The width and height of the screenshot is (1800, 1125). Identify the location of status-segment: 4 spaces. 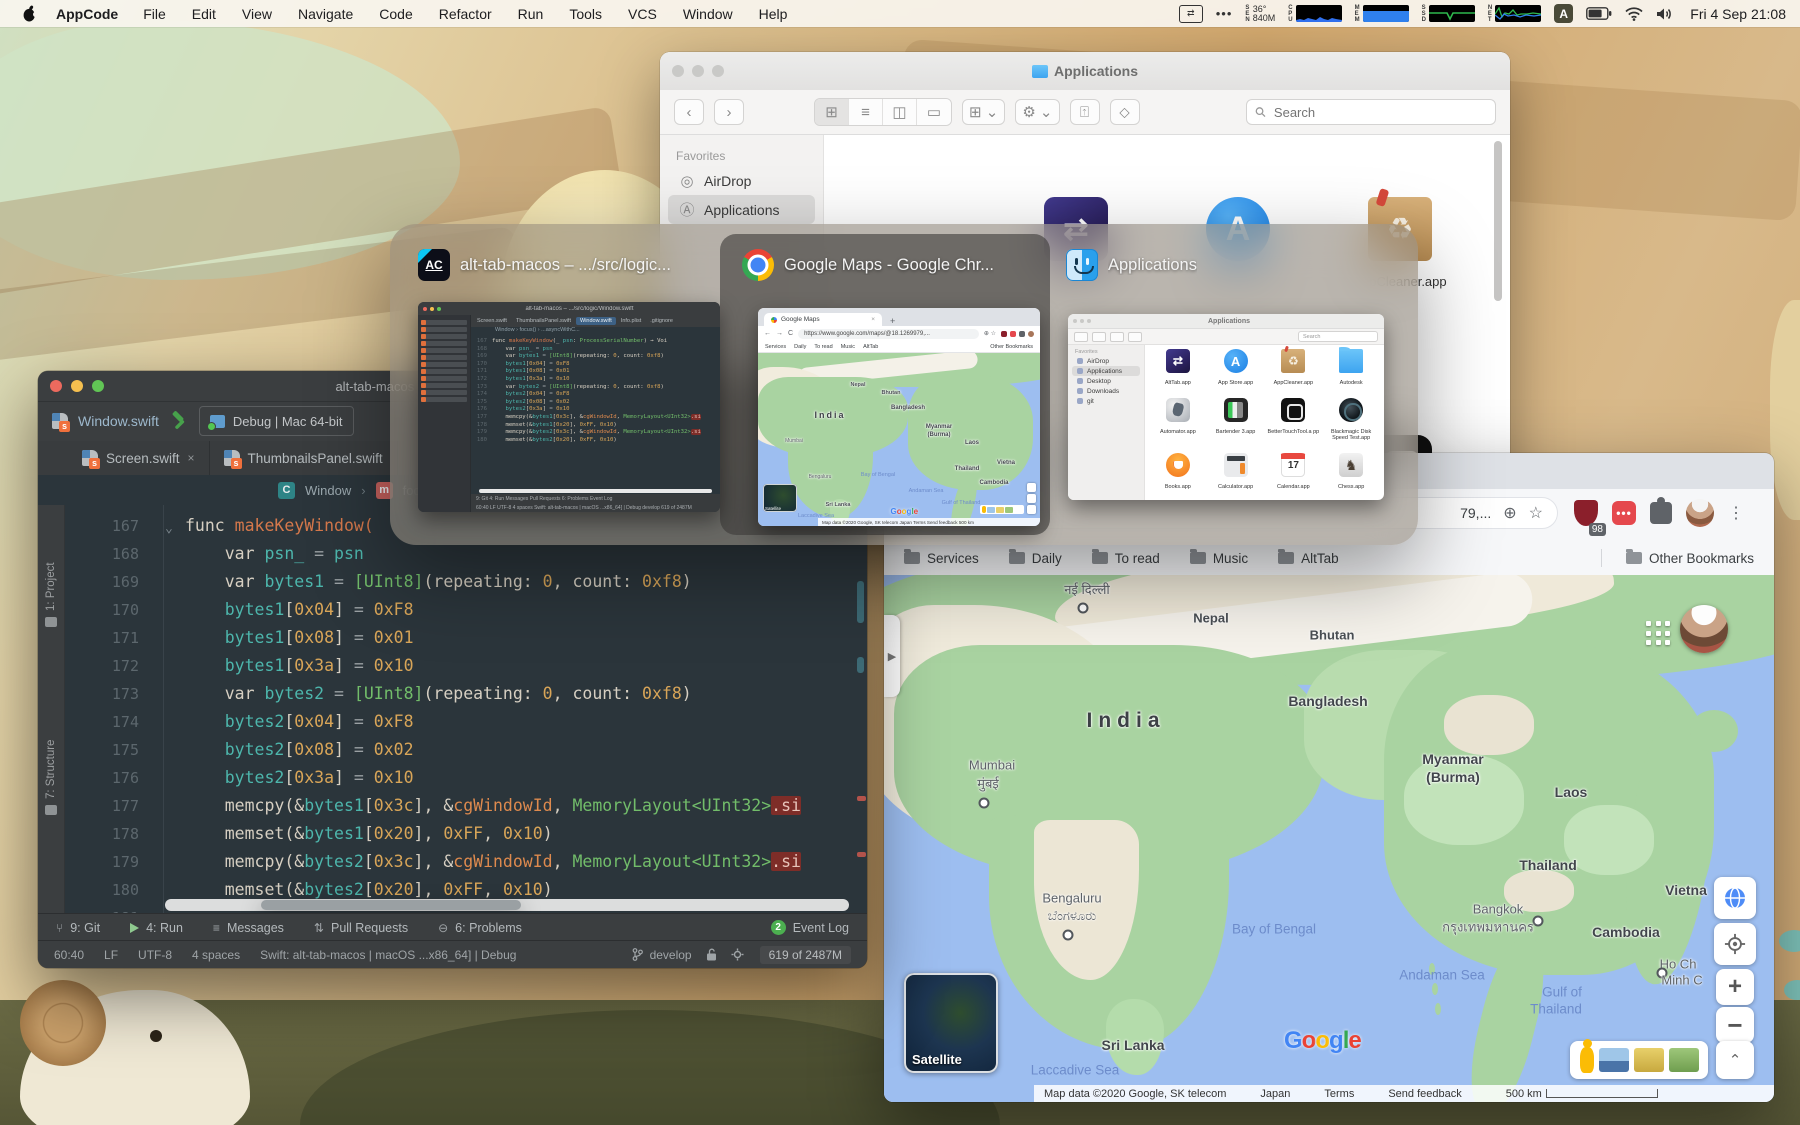
(216, 955).